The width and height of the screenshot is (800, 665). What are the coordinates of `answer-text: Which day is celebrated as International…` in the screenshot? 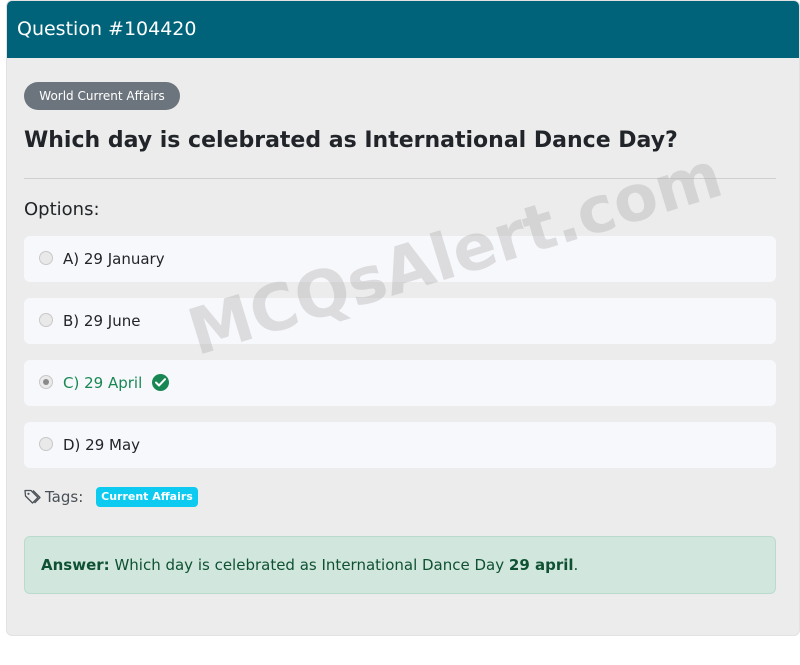 It's located at (309, 565).